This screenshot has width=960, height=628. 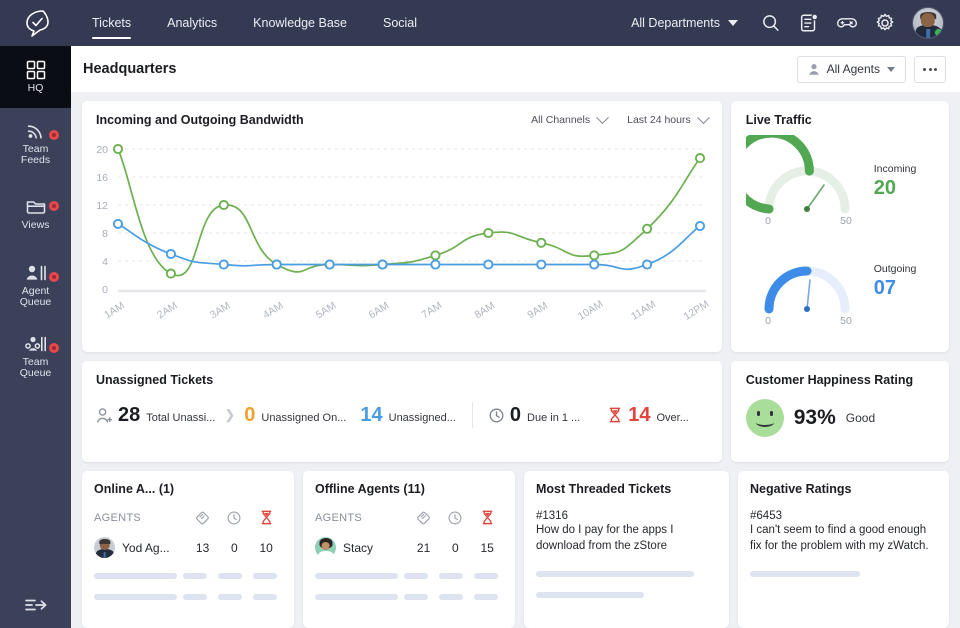 What do you see at coordinates (423, 547) in the screenshot?
I see `offline-agent-tickets: 21` at bounding box center [423, 547].